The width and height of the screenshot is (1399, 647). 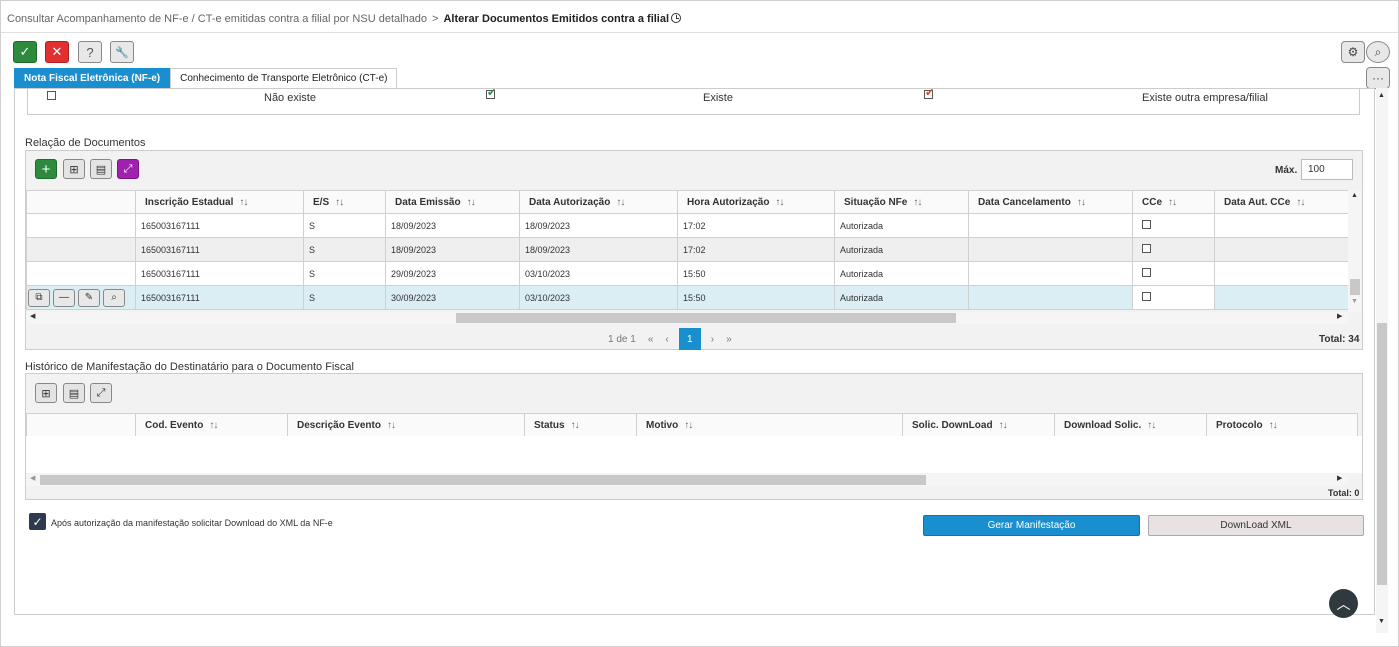 I want to click on more-button: ···, so click(x=1378, y=78).